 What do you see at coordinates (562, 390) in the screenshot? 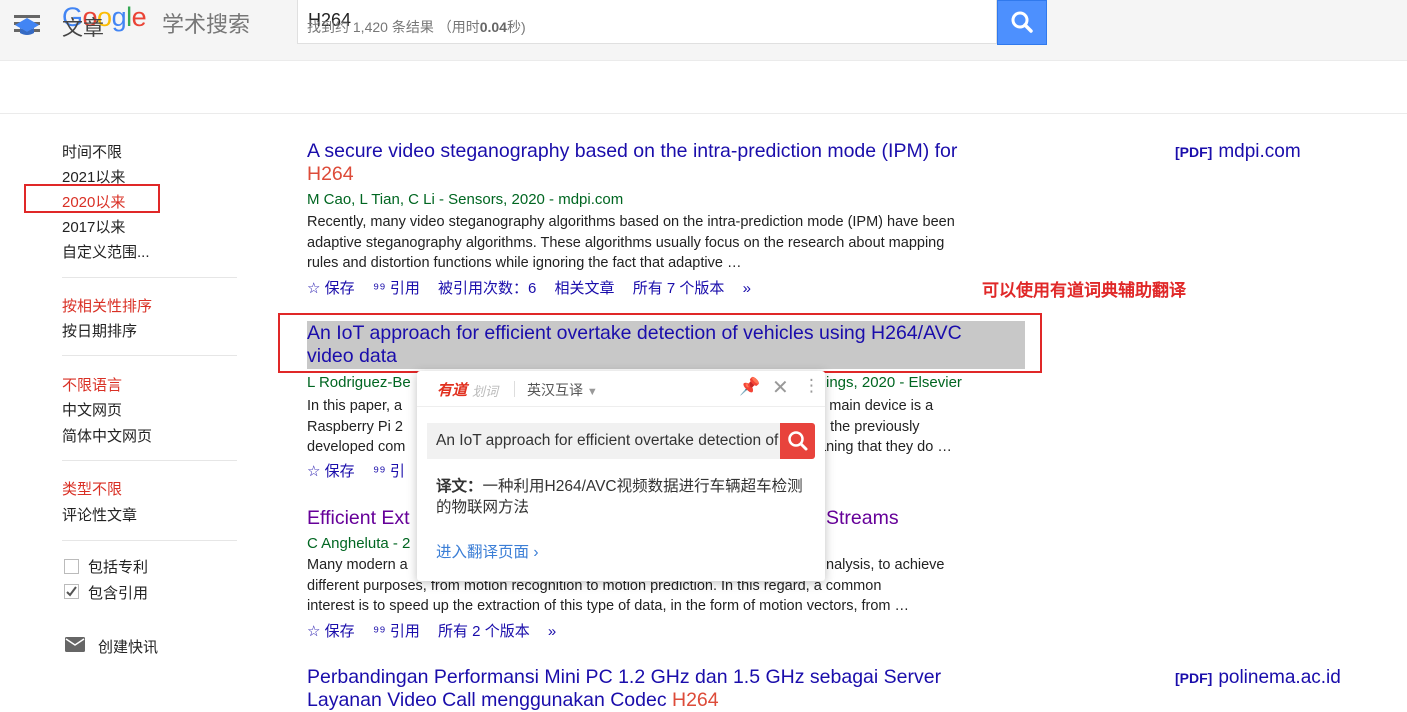
I see `translation-mode-dropdown: 英汉互译 ▼` at bounding box center [562, 390].